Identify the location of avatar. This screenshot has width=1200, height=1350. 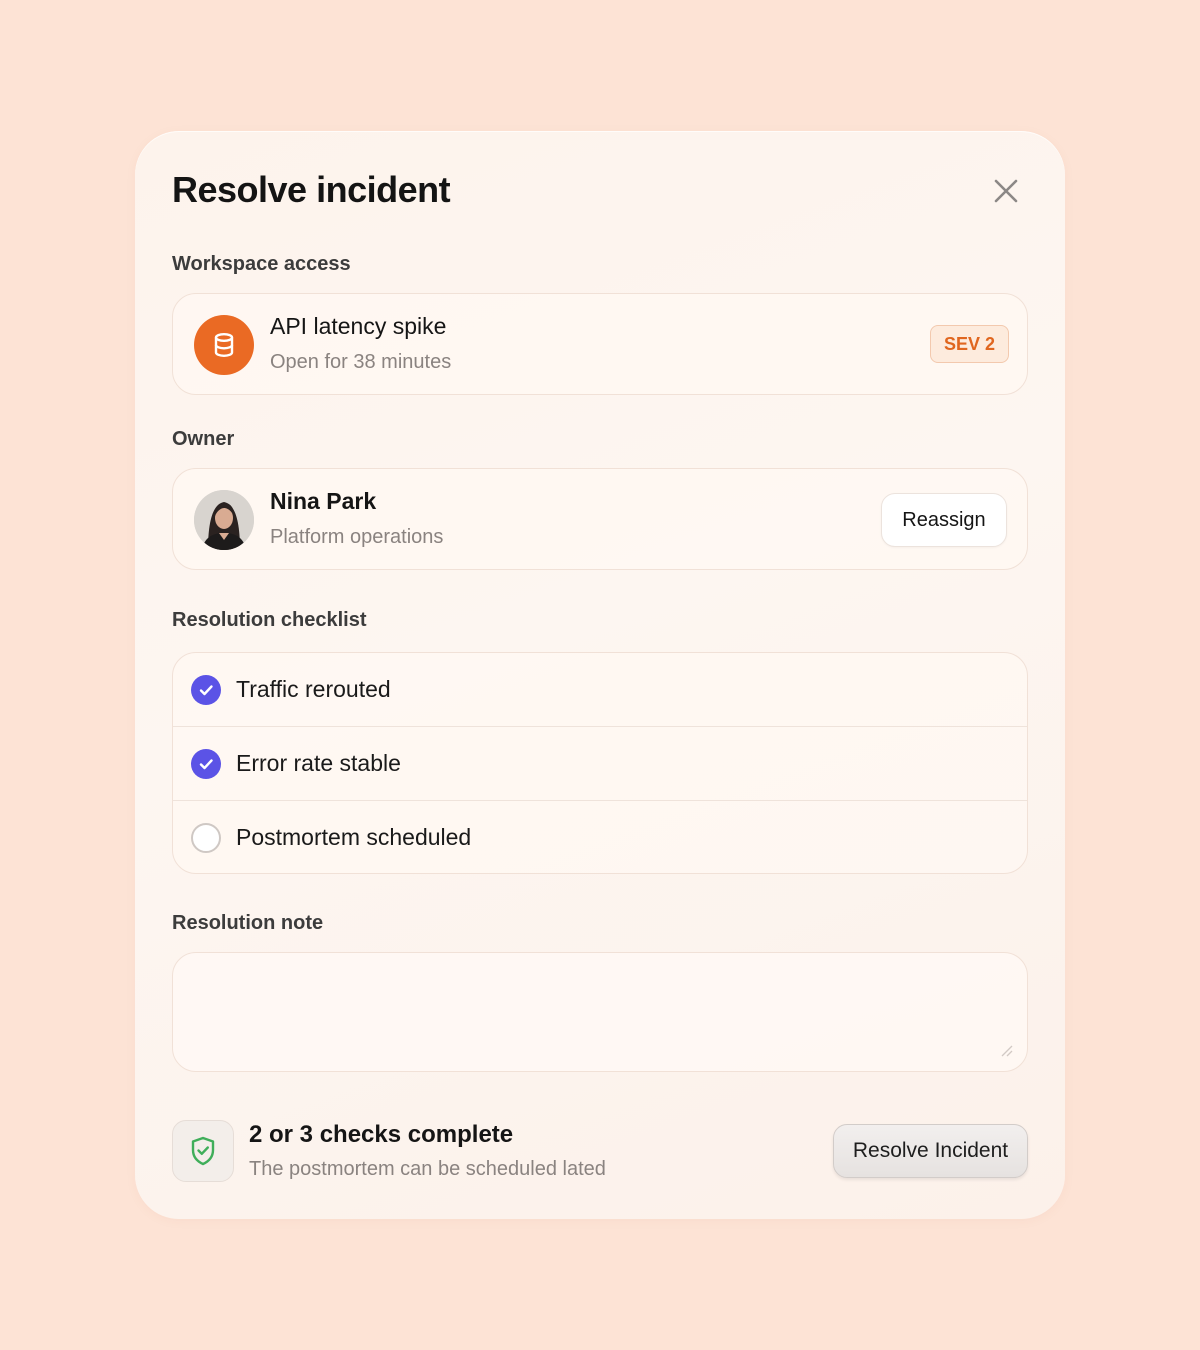
(224, 520).